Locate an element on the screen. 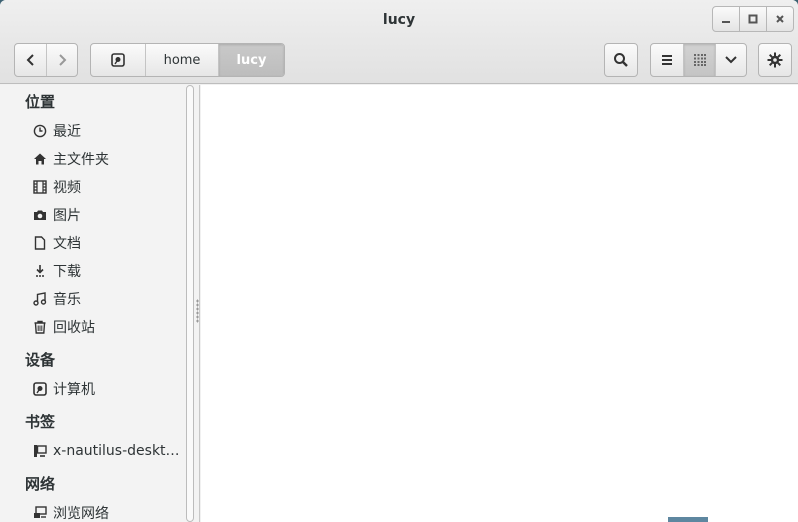 This screenshot has height=522, width=798. sidebar-header-devices: 设备 is located at coordinates (40, 360).